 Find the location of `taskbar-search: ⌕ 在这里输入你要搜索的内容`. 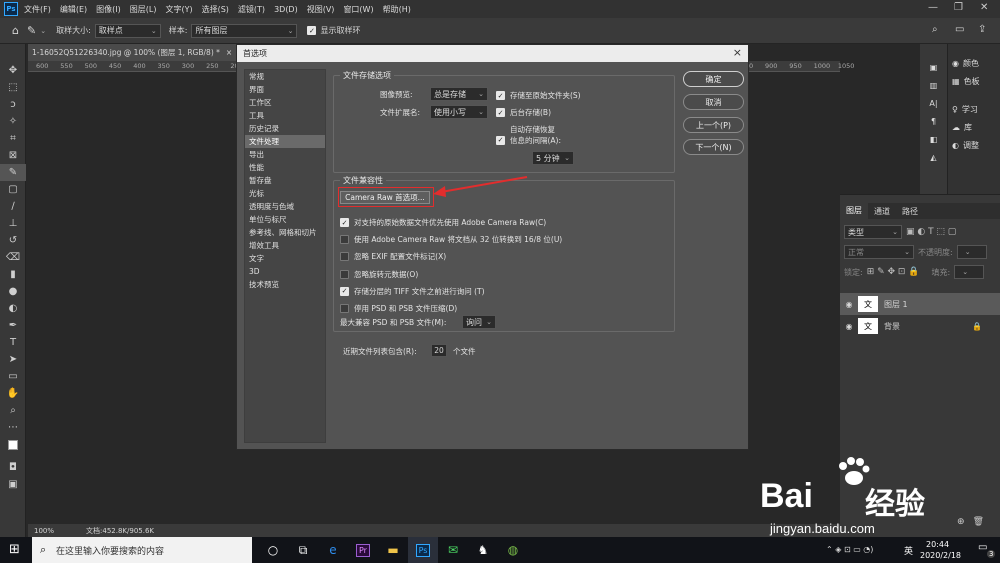

taskbar-search: ⌕ 在这里输入你要搜索的内容 is located at coordinates (142, 550).